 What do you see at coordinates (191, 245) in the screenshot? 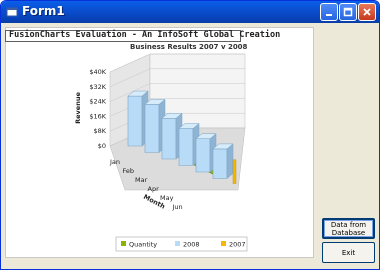
I see `legend-label-2008: 2008` at bounding box center [191, 245].